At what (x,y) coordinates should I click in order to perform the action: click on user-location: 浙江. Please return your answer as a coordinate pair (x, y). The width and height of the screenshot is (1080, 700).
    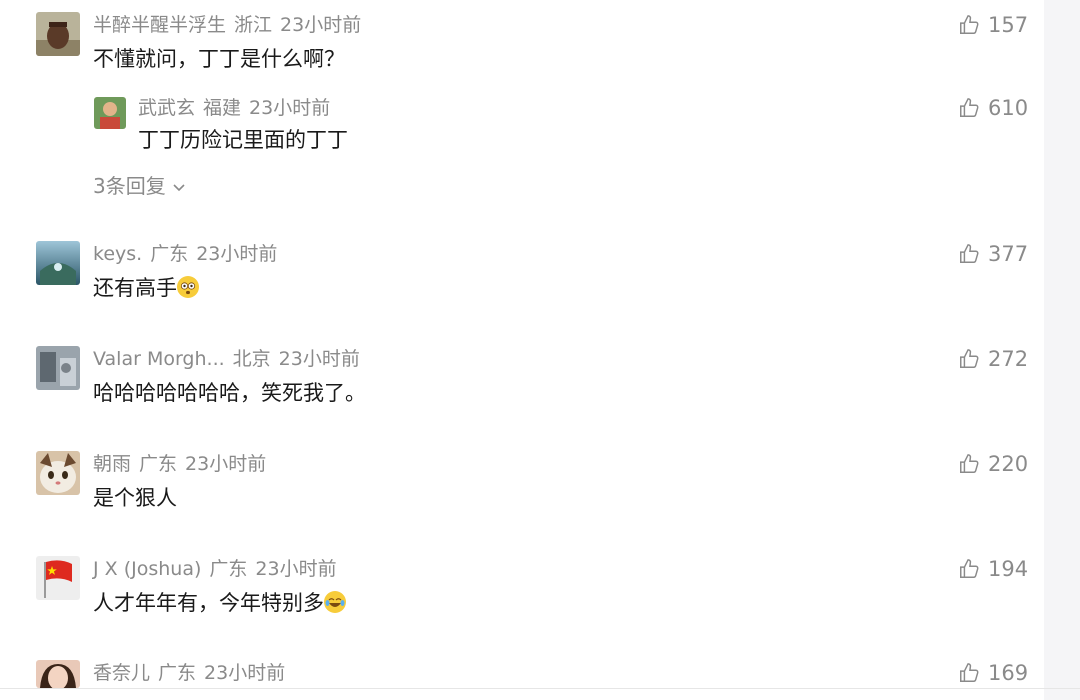
    Looking at the image, I should click on (253, 25).